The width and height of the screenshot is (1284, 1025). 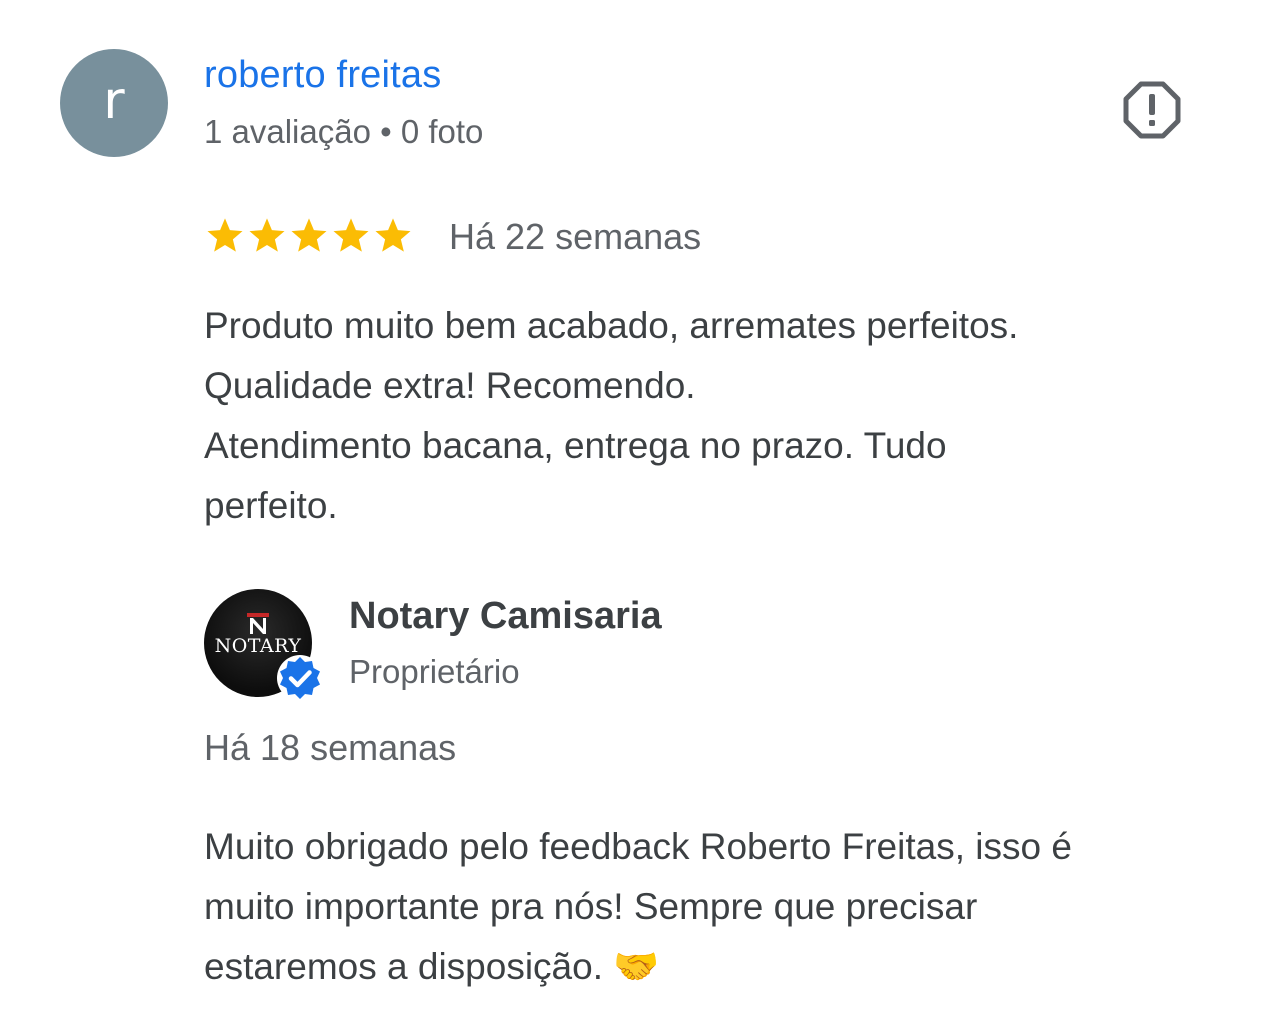 What do you see at coordinates (575, 236) in the screenshot?
I see `review-date: Há 22 semanas` at bounding box center [575, 236].